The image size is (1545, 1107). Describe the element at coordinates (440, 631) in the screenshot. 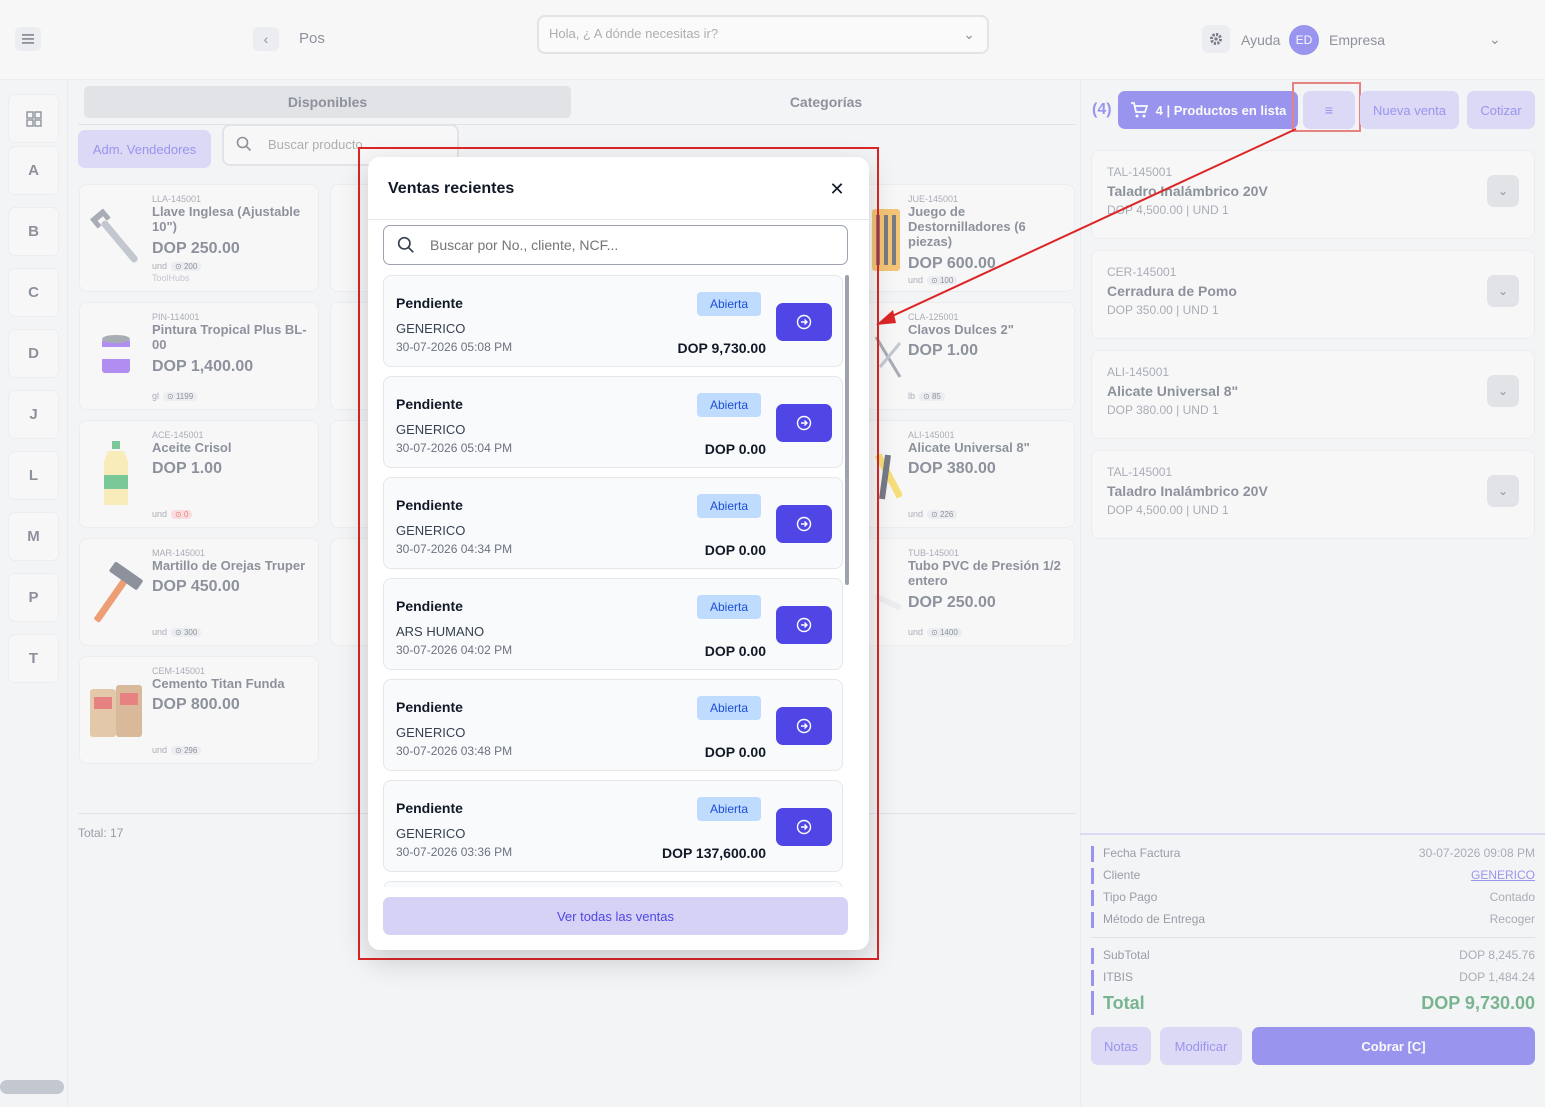

I see `sale-client: ARS HUMANO` at that location.